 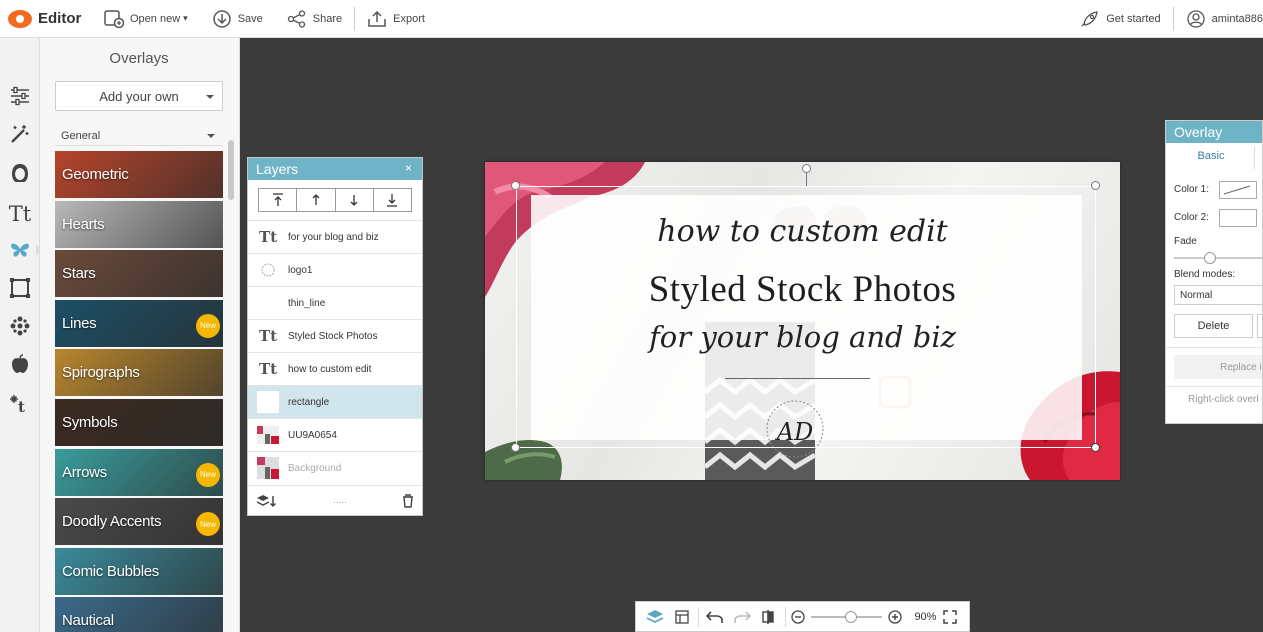 I want to click on frames-icon, so click(x=20, y=288).